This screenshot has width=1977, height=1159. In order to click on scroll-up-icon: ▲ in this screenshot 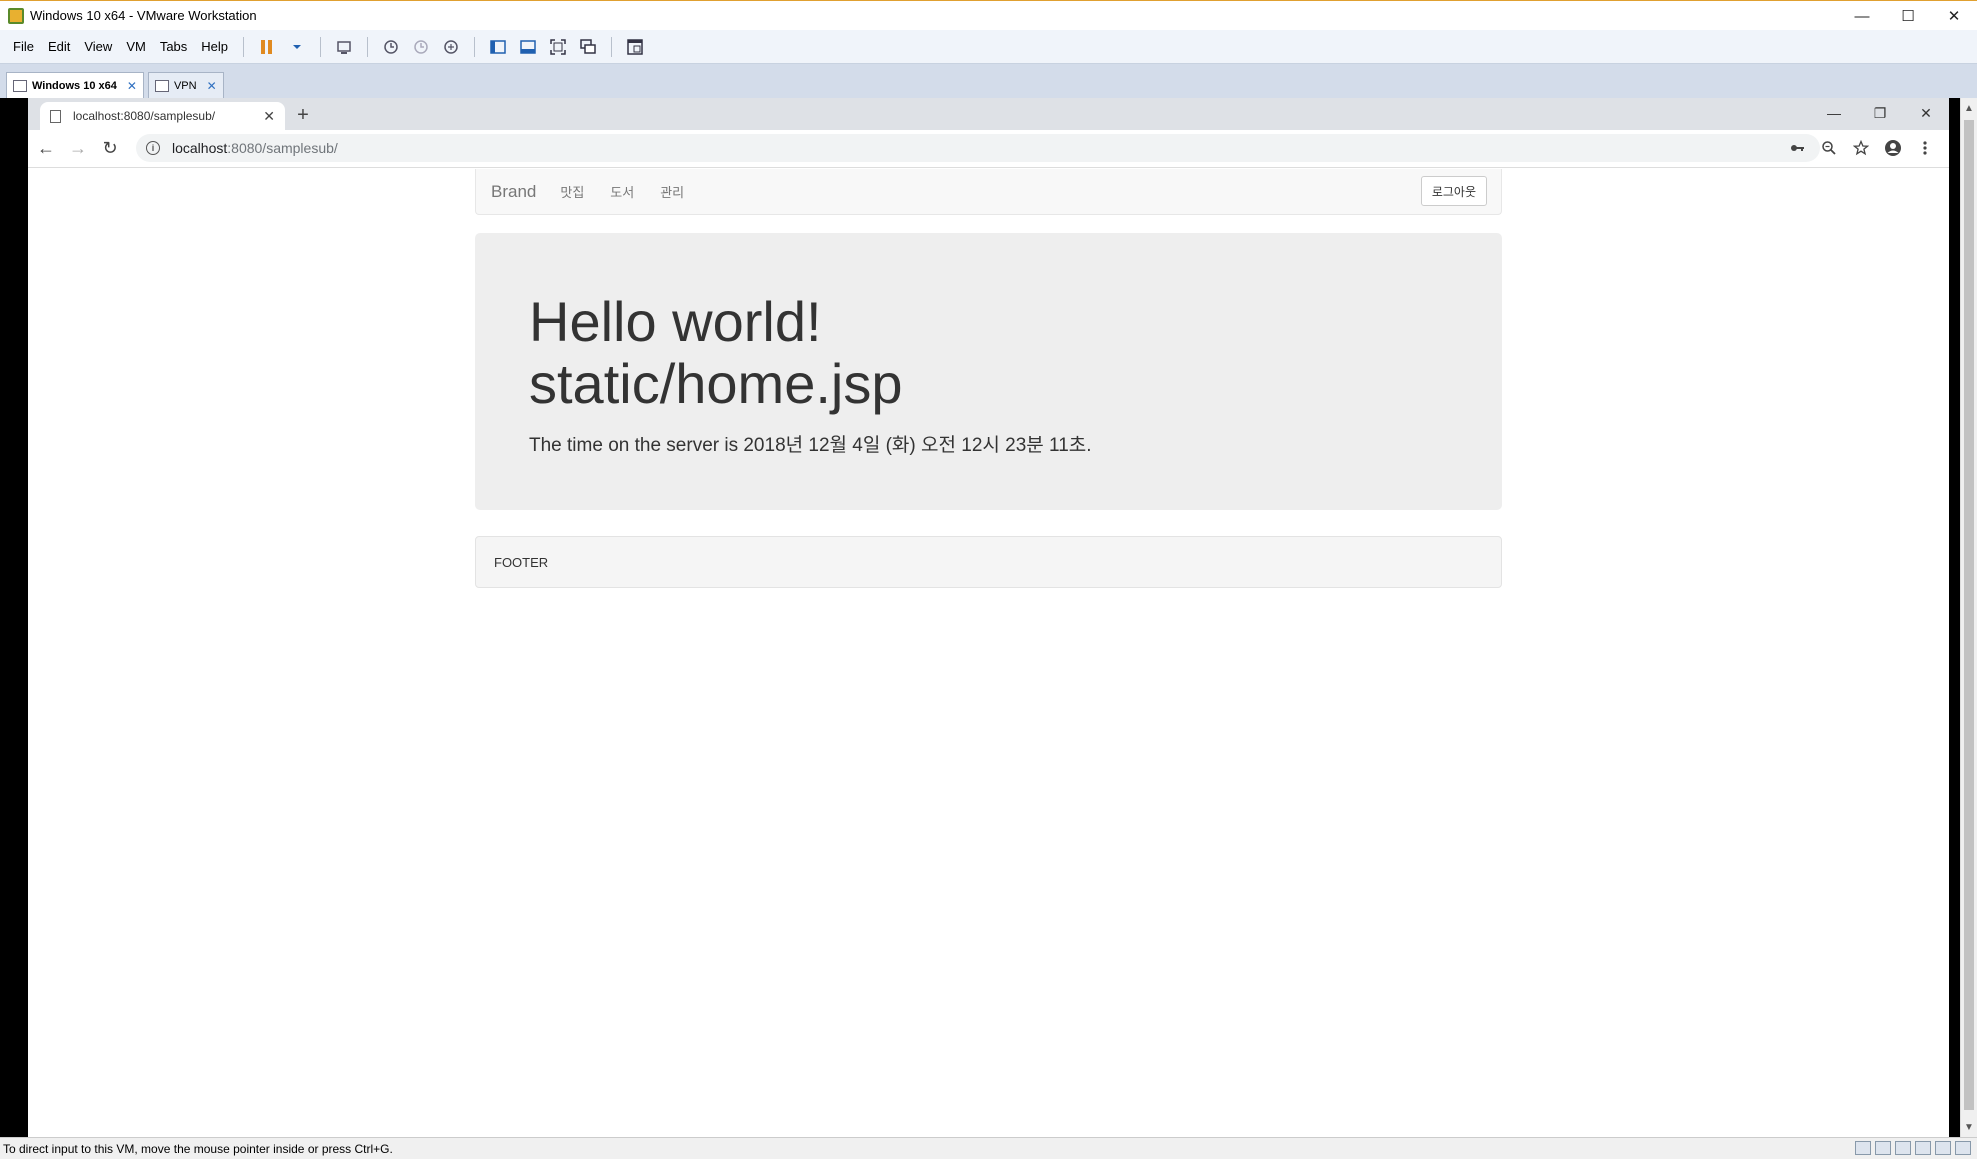, I will do `click(1969, 108)`.